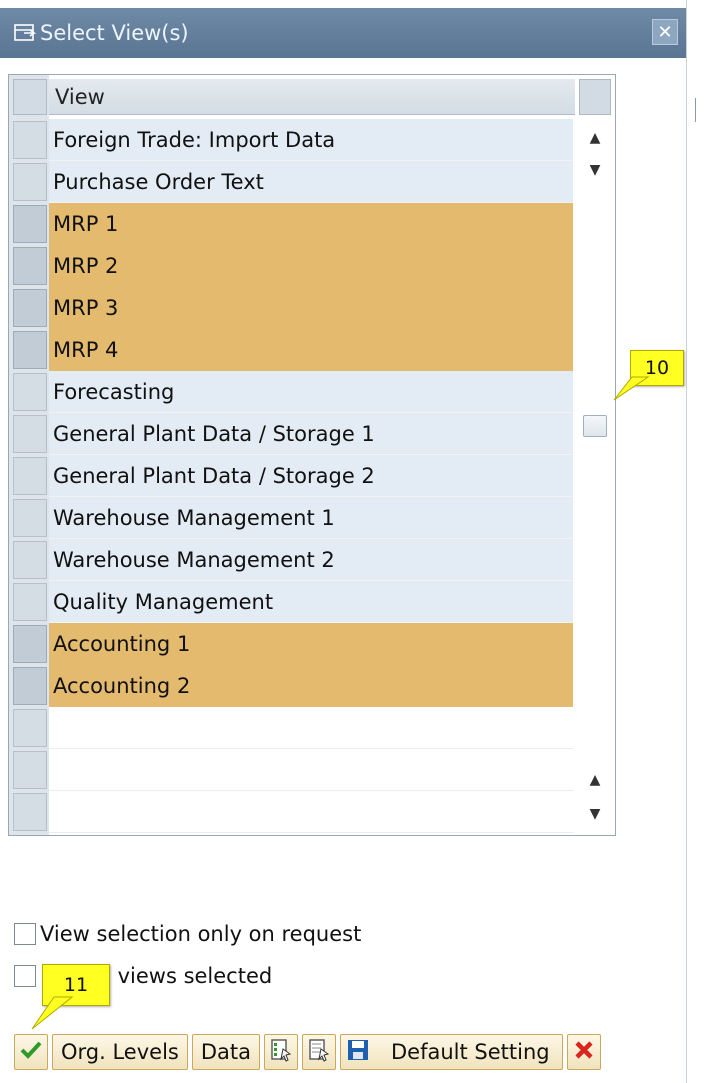 The width and height of the screenshot is (708, 1083). Describe the element at coordinates (595, 97) in the screenshot. I see `table-settings-button` at that location.